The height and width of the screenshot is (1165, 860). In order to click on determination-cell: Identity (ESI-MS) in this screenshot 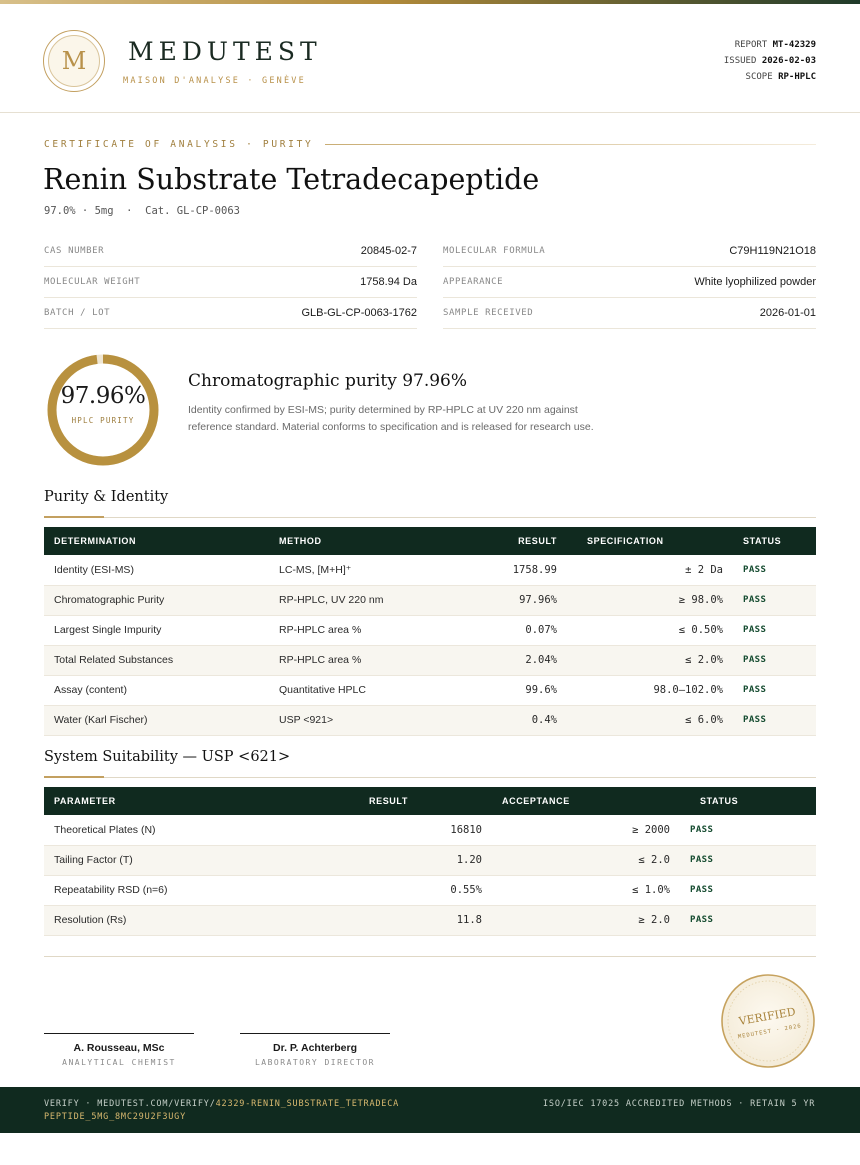, I will do `click(156, 570)`.